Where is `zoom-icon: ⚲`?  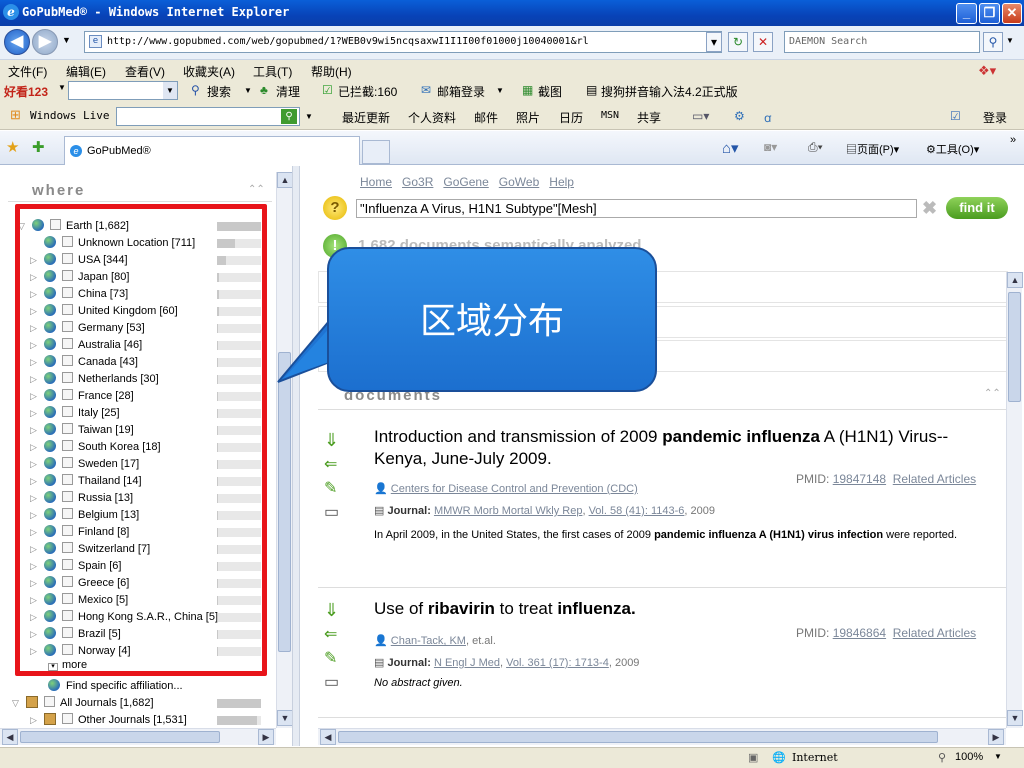
zoom-icon: ⚲ is located at coordinates (942, 757).